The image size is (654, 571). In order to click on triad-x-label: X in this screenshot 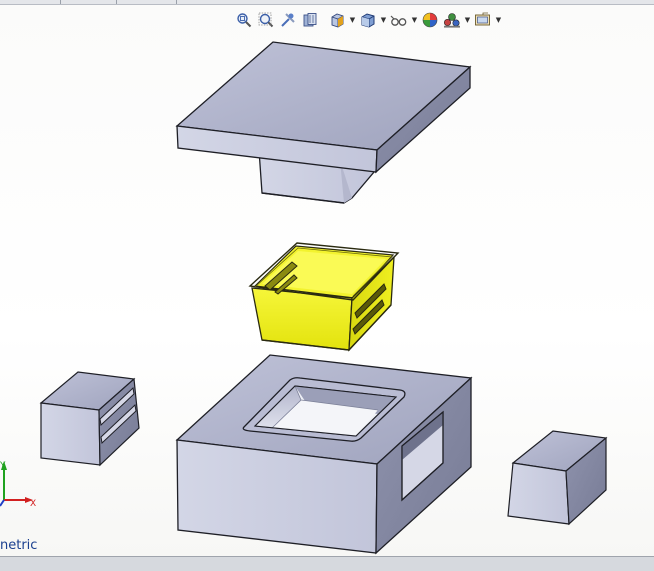, I will do `click(33, 504)`.